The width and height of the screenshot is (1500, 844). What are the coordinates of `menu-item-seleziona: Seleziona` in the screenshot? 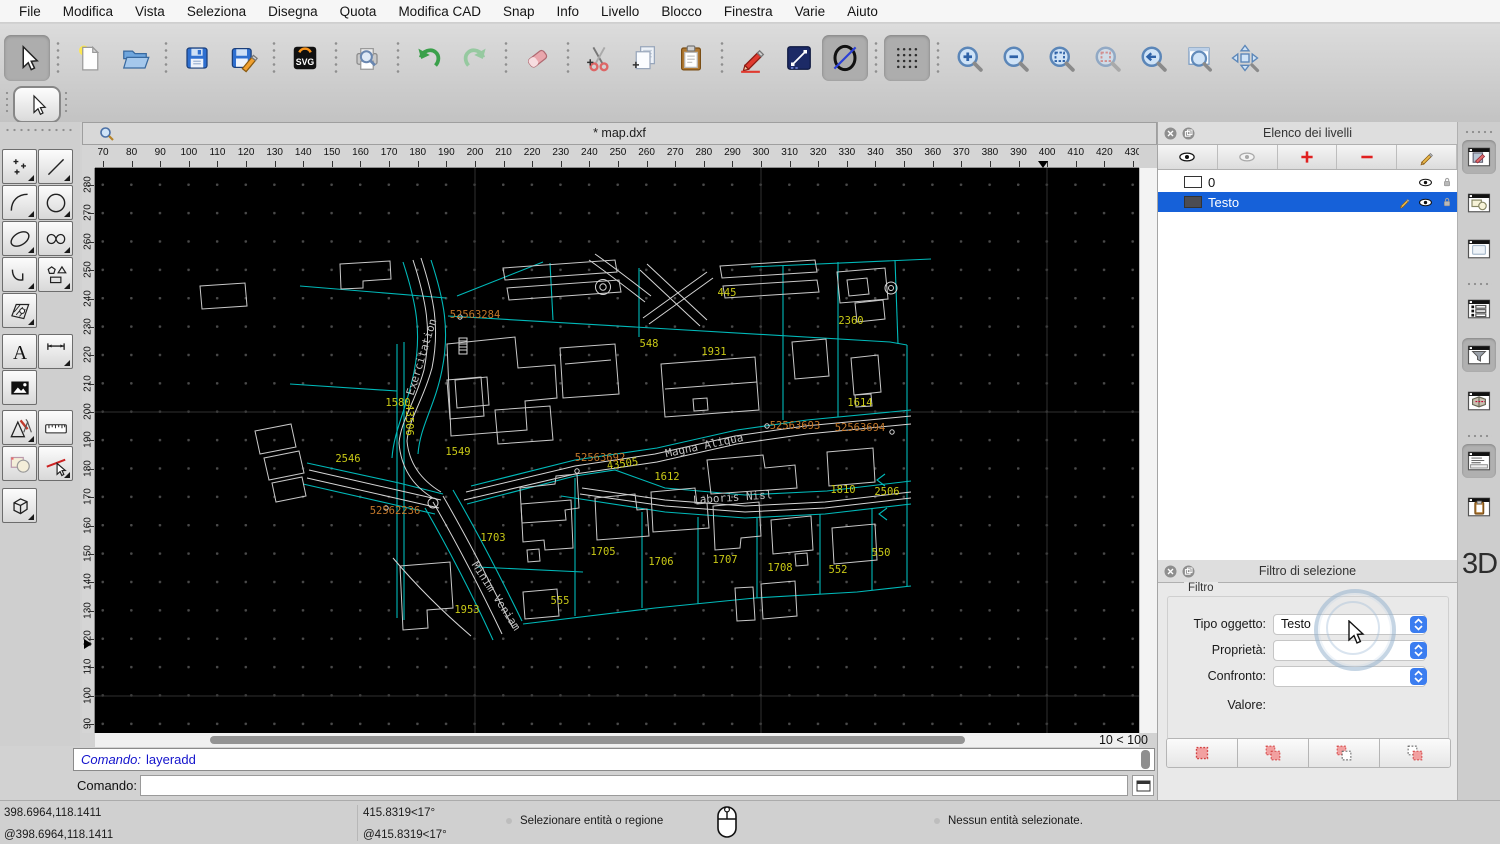 It's located at (216, 11).